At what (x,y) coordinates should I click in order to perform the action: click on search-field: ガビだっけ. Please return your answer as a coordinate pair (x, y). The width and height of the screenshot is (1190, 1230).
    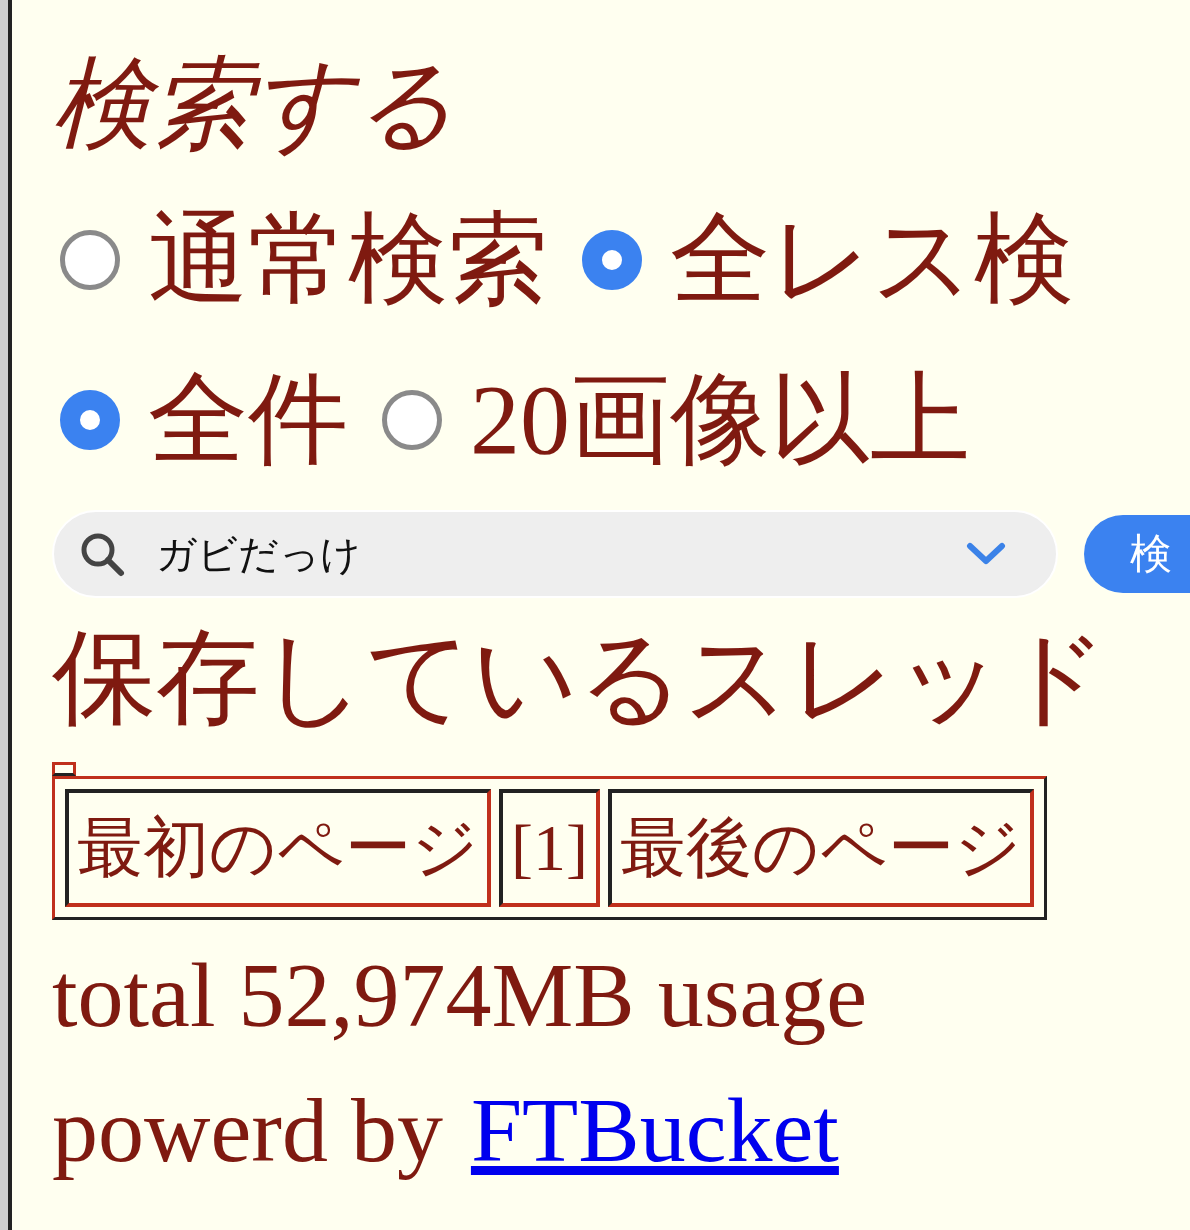
    Looking at the image, I should click on (555, 554).